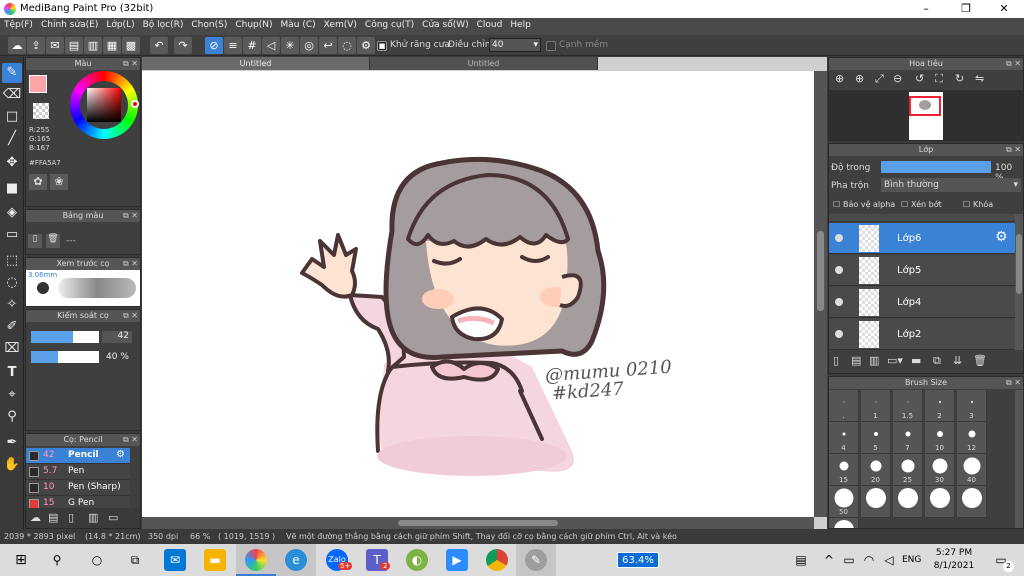 This screenshot has width=1024, height=576. Describe the element at coordinates (839, 78) in the screenshot. I see `zoom-in-icon: ⊕` at that location.